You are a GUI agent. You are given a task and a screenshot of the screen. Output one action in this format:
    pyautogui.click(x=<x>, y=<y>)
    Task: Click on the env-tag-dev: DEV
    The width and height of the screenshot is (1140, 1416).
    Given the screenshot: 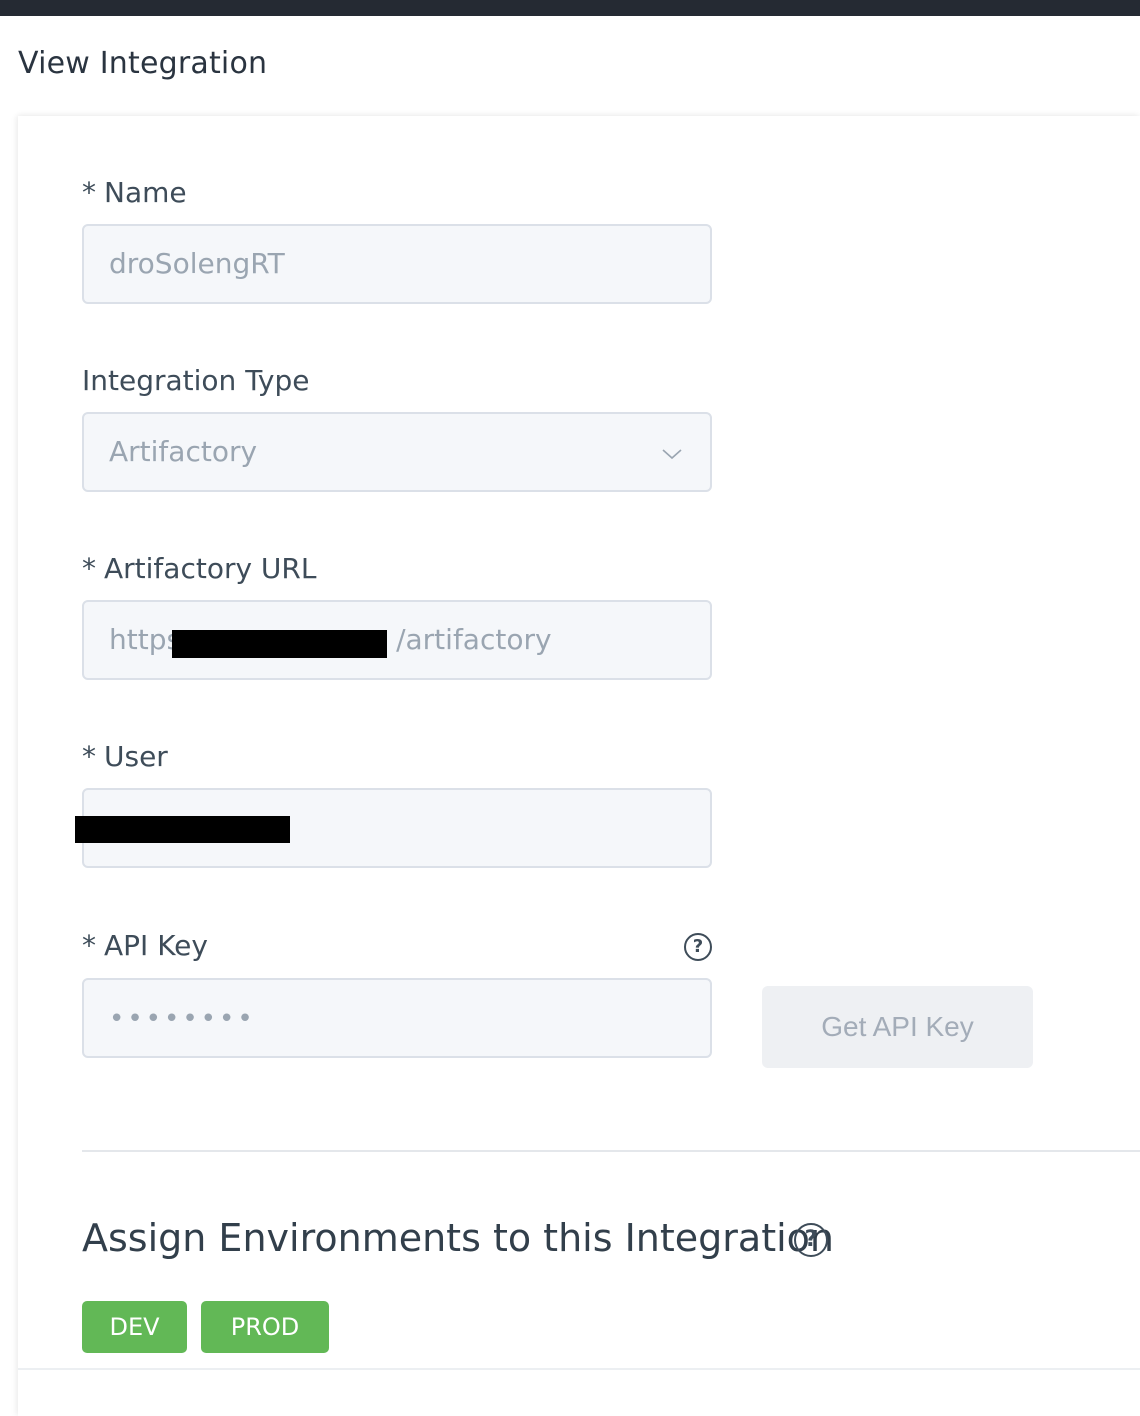 What is the action you would take?
    pyautogui.click(x=134, y=1327)
    